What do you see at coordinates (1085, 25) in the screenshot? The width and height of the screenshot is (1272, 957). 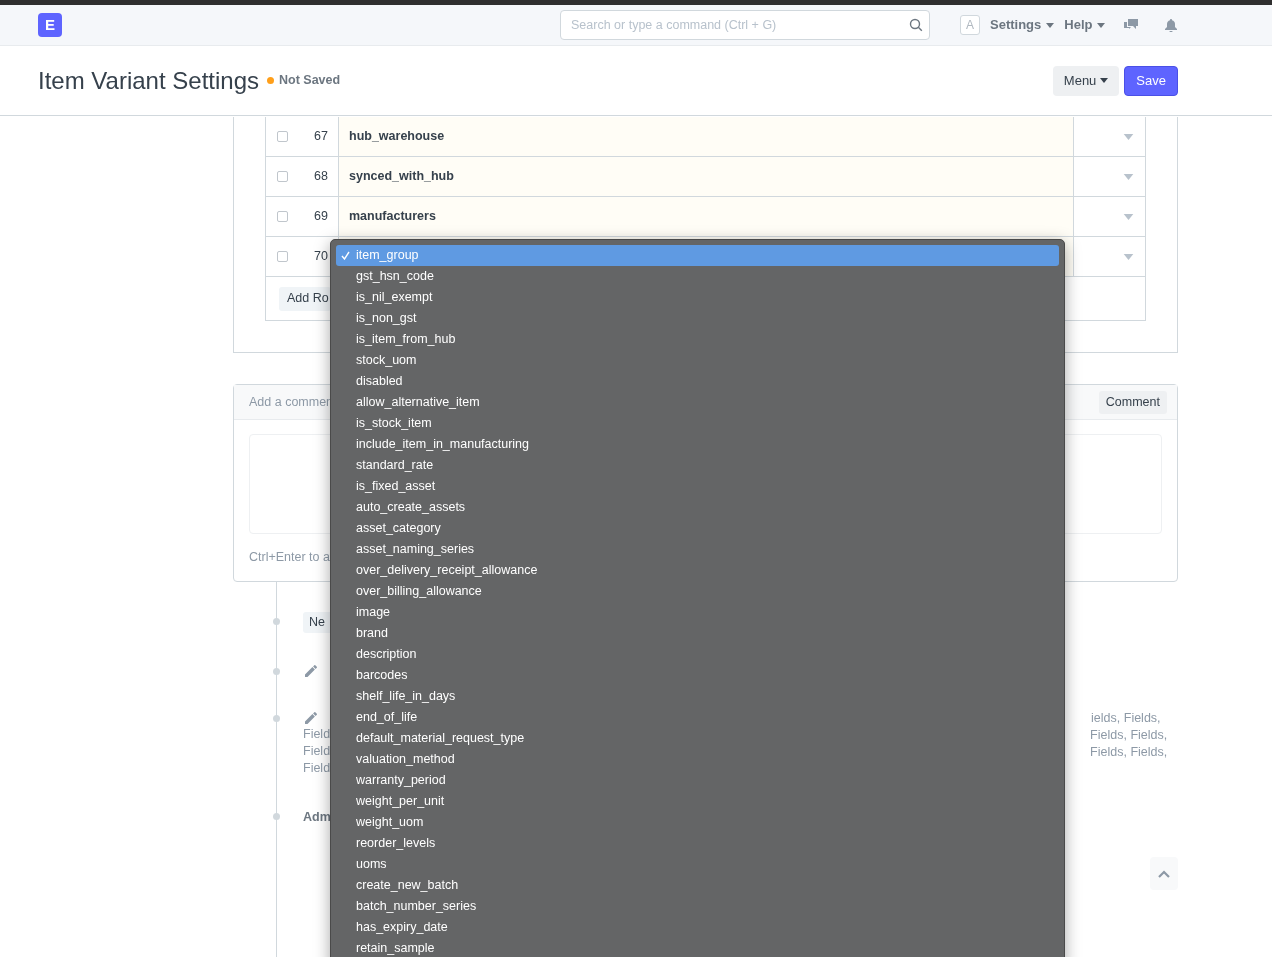 I see `nav-menu: Help` at bounding box center [1085, 25].